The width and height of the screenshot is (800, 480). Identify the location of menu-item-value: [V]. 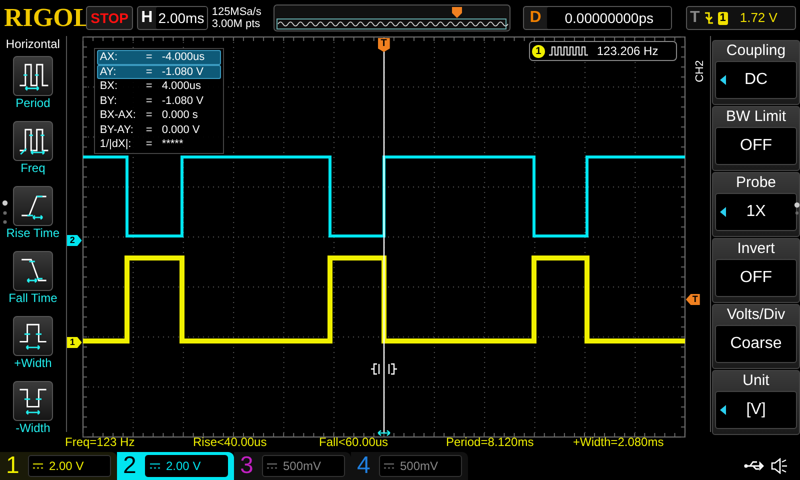
(756, 410).